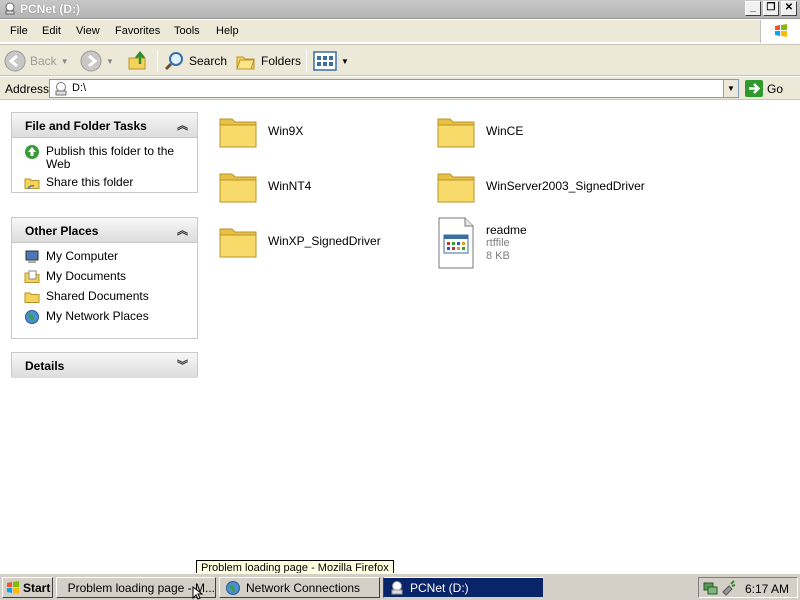 The height and width of the screenshot is (600, 800). Describe the element at coordinates (82, 256) in the screenshot. I see `place-label: My Computer` at that location.